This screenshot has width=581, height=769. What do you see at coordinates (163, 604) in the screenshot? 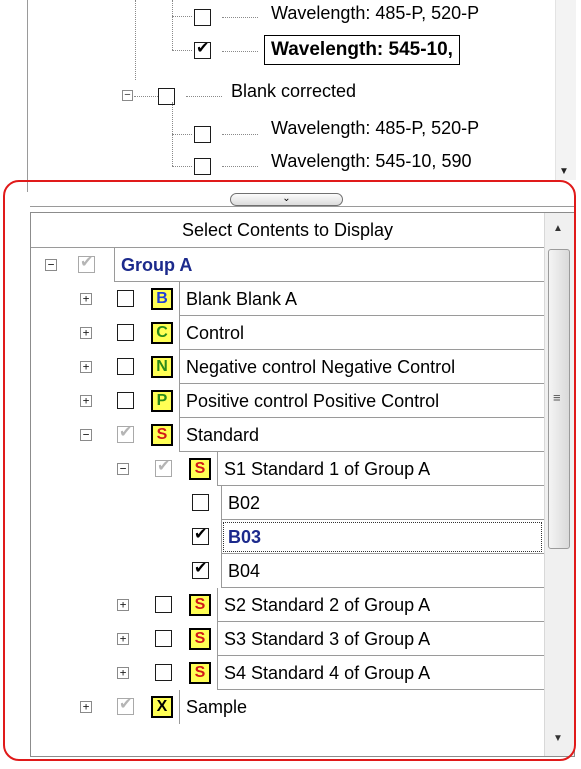
I see `s2-checkbox` at bounding box center [163, 604].